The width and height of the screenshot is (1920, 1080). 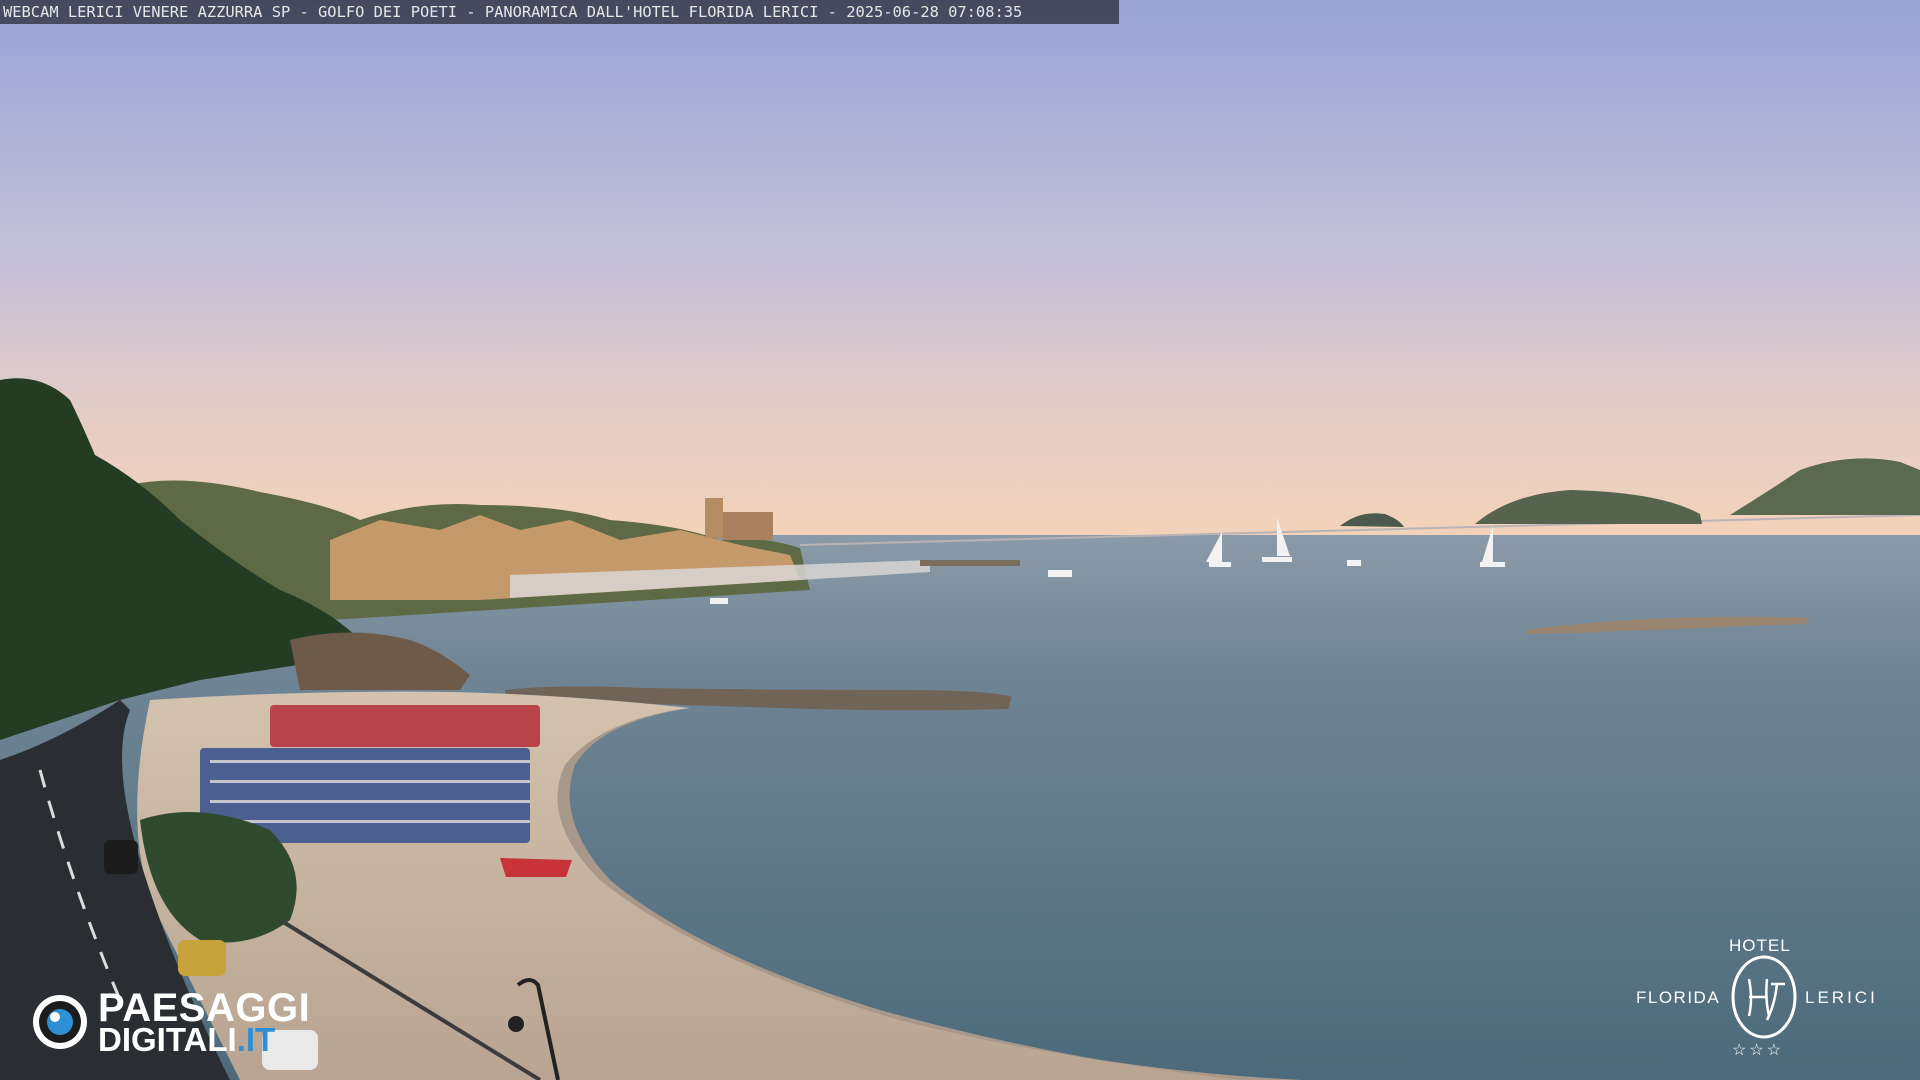 What do you see at coordinates (1841, 997) in the screenshot?
I see `hotel-name-lerici: LERICI` at bounding box center [1841, 997].